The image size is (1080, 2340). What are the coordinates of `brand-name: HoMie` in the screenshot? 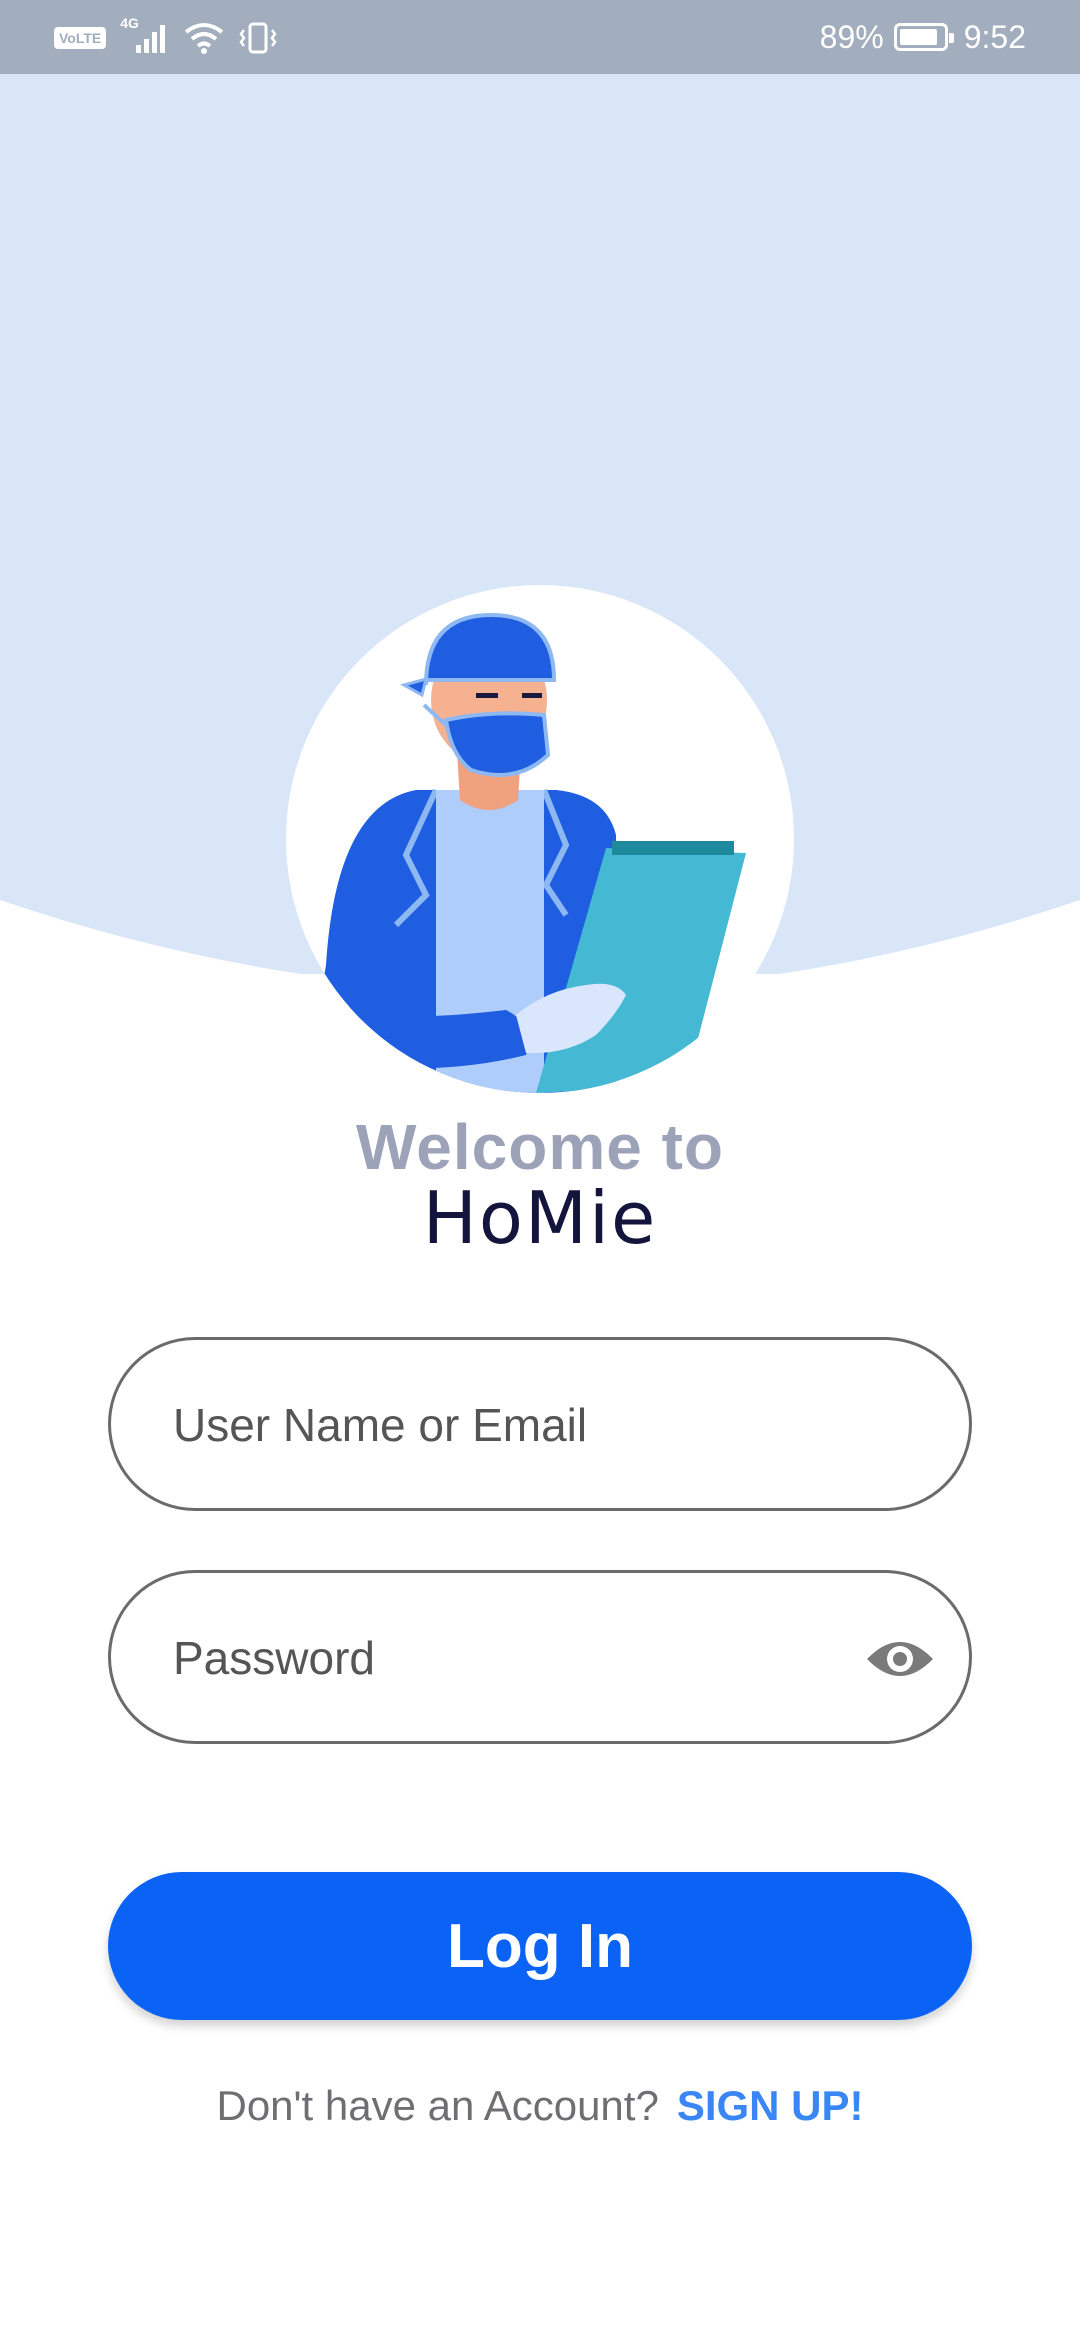 It's located at (540, 1218).